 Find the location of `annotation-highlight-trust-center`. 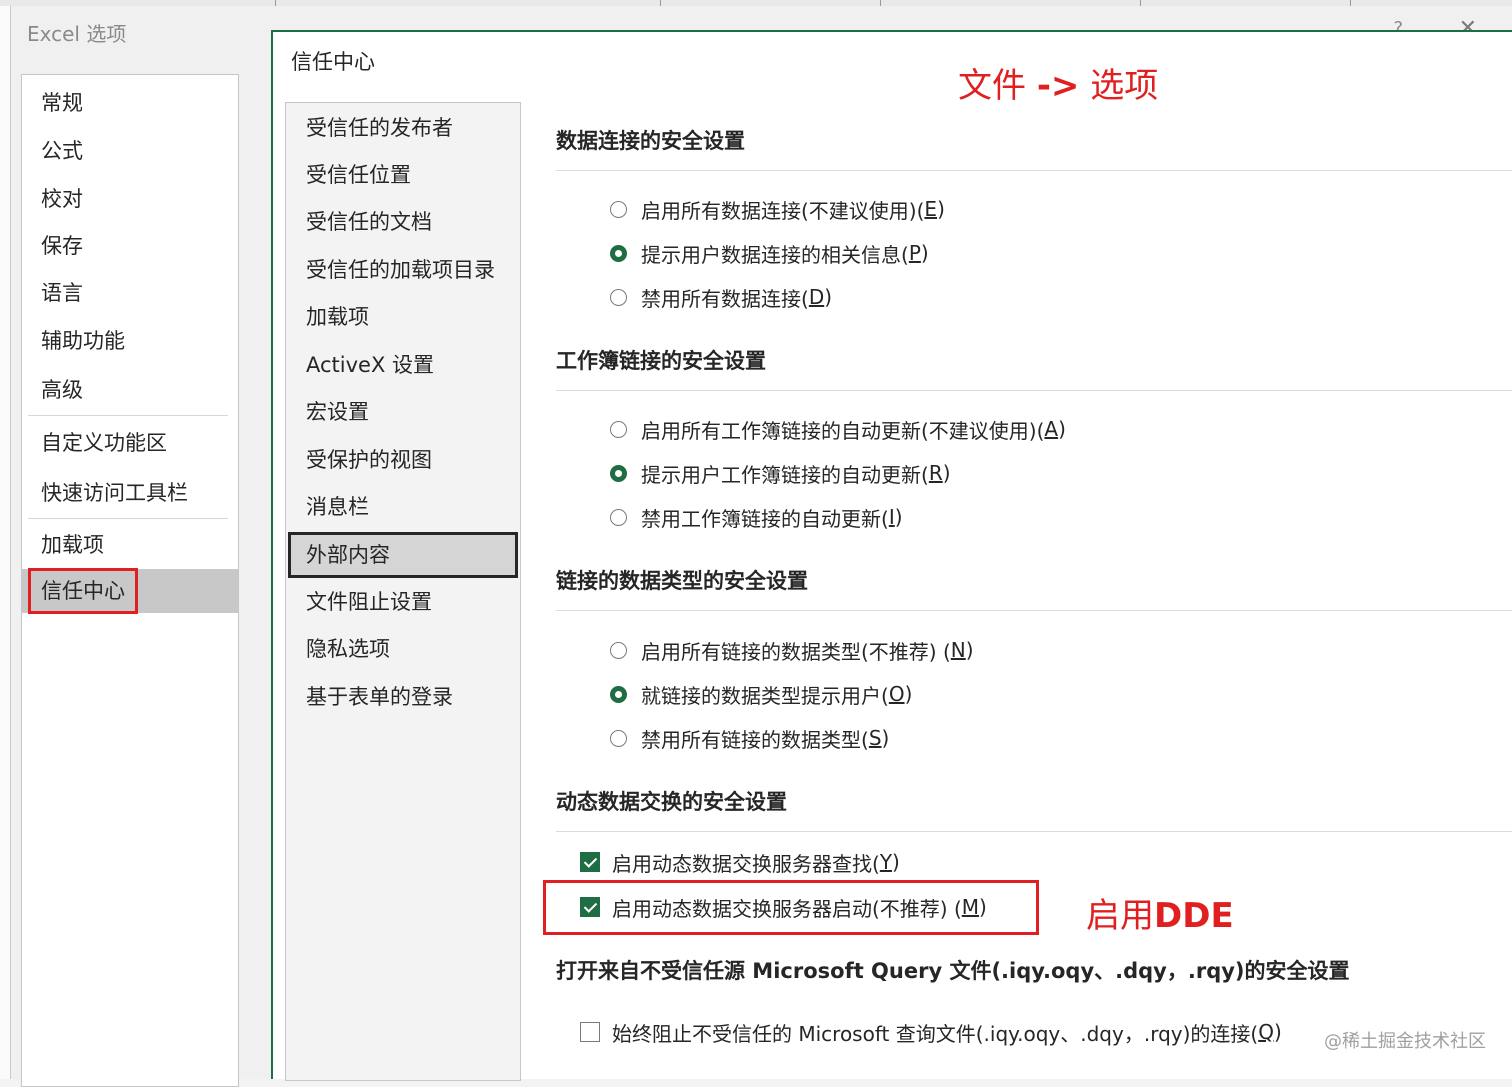

annotation-highlight-trust-center is located at coordinates (83, 591).